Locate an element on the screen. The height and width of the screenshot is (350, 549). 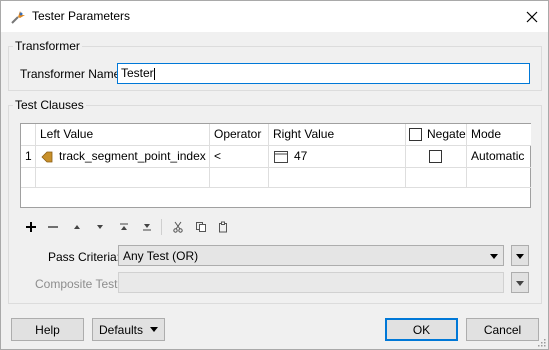
move-bottom-button is located at coordinates (147, 227).